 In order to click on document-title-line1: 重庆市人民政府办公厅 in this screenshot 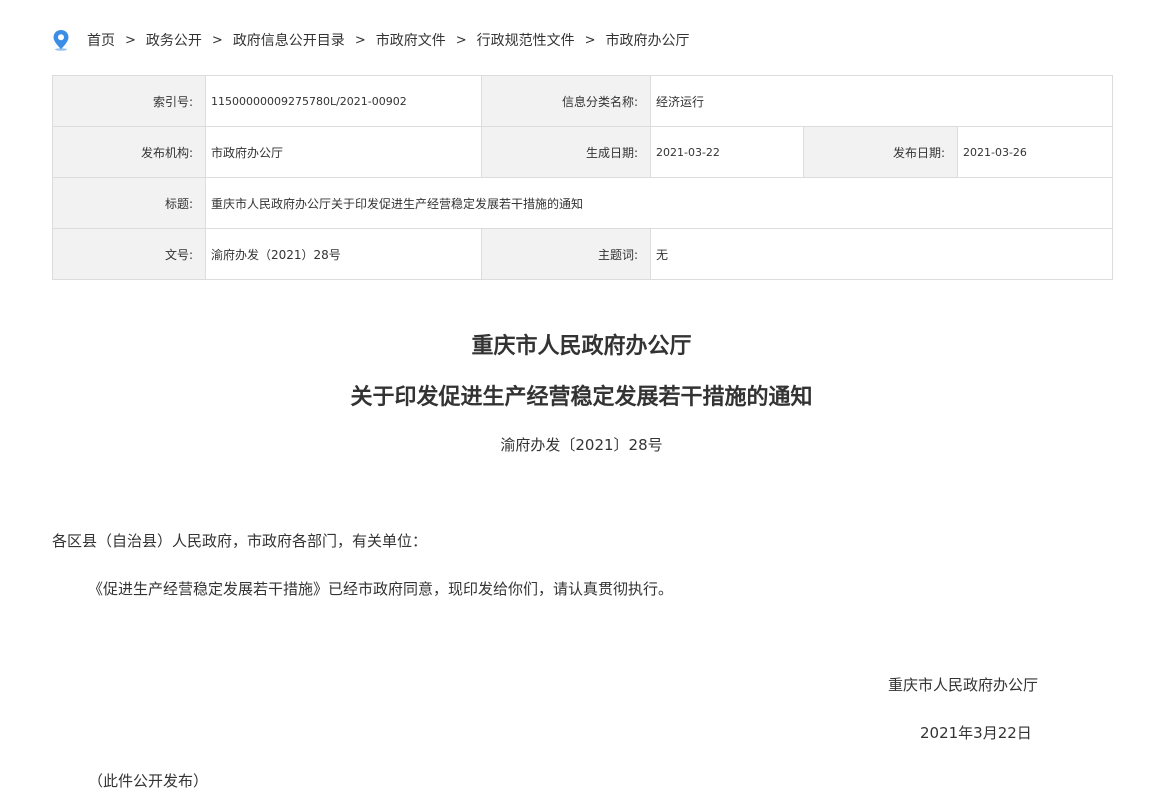, I will do `click(581, 346)`.